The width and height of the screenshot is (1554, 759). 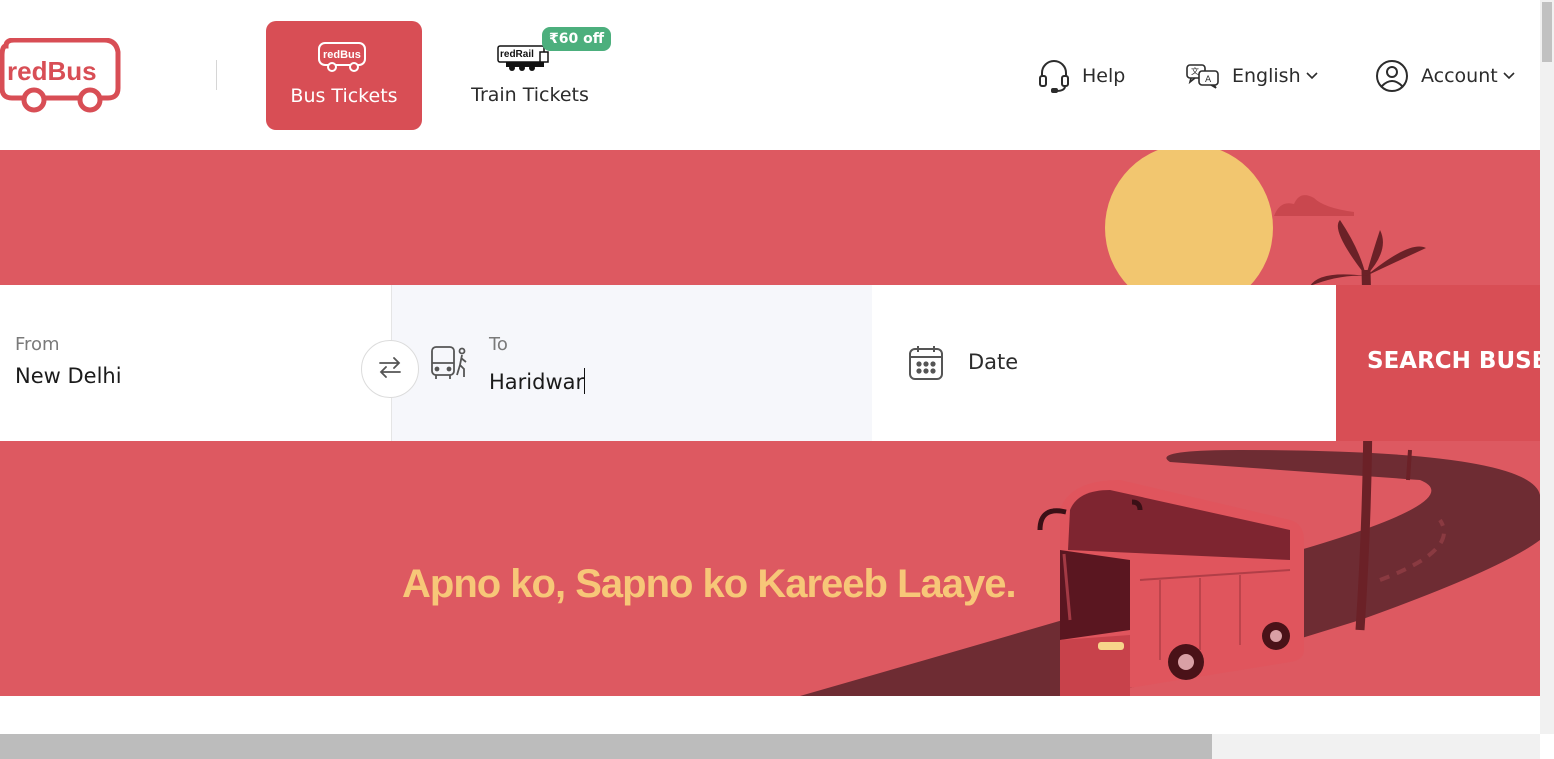 I want to click on to-field: To Haridwar, so click(x=632, y=363).